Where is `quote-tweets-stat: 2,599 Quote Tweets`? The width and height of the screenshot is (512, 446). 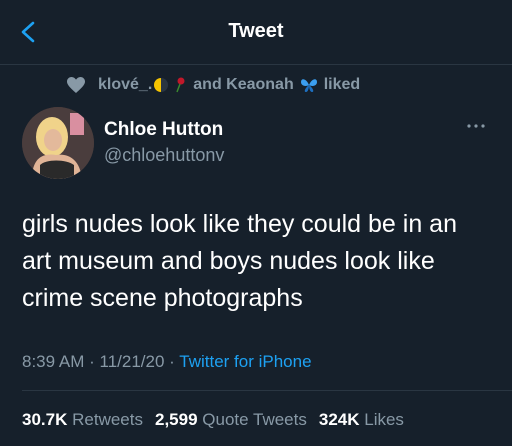 quote-tweets-stat: 2,599 Quote Tweets is located at coordinates (231, 420).